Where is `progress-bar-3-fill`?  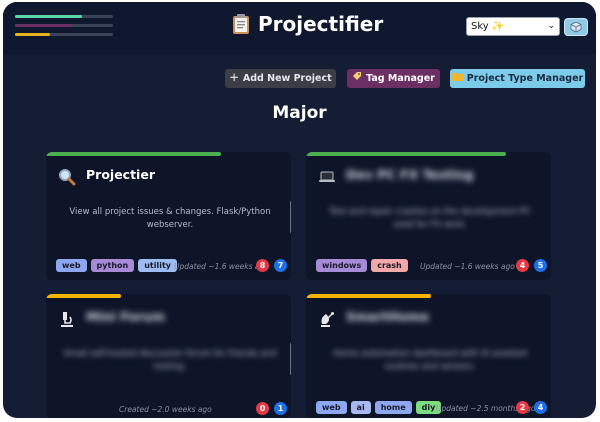 progress-bar-3-fill is located at coordinates (33, 34).